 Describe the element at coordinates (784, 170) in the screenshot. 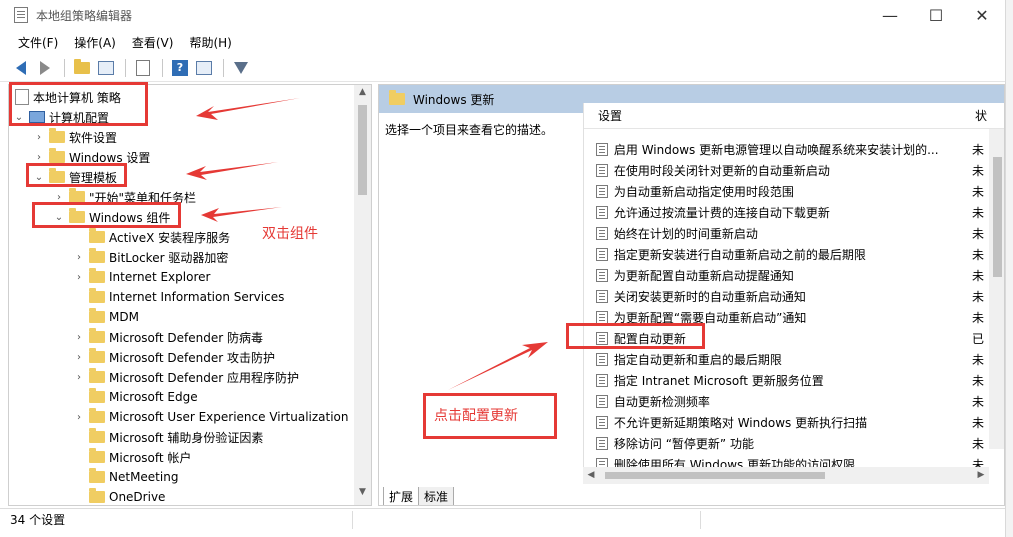

I see `list-item: 在使用时段关闭针对更新的自动重新启动 未` at that location.